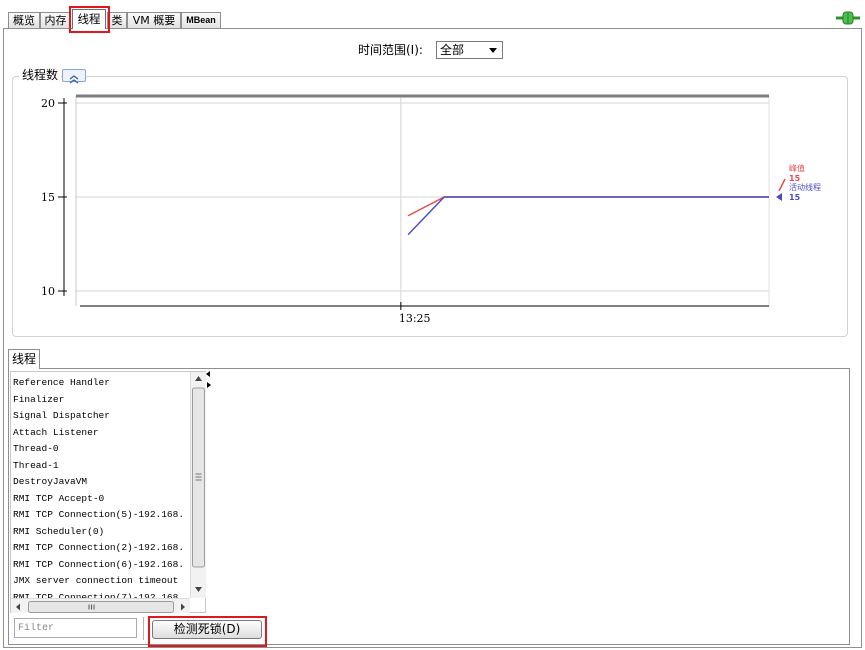 This screenshot has height=650, width=865. What do you see at coordinates (452, 50) in the screenshot?
I see `time-range-value: 全部` at bounding box center [452, 50].